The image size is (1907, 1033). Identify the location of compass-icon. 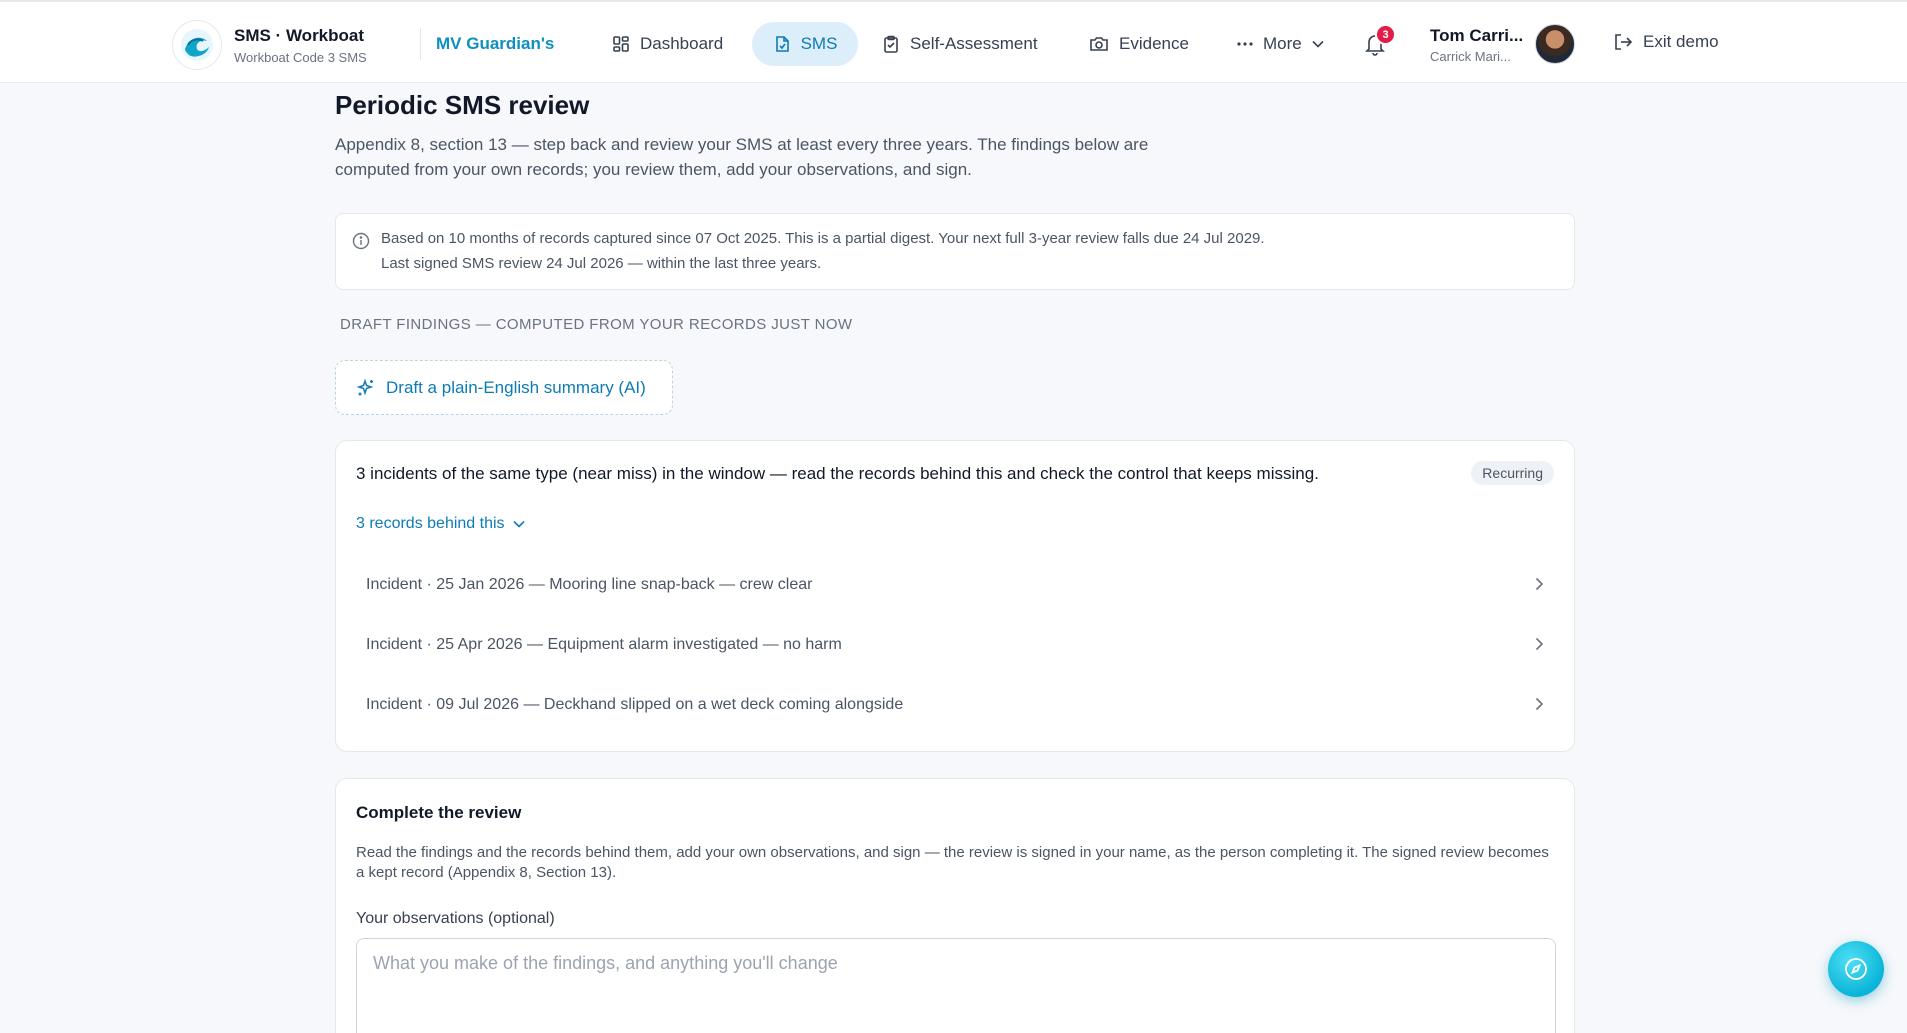
(1856, 969).